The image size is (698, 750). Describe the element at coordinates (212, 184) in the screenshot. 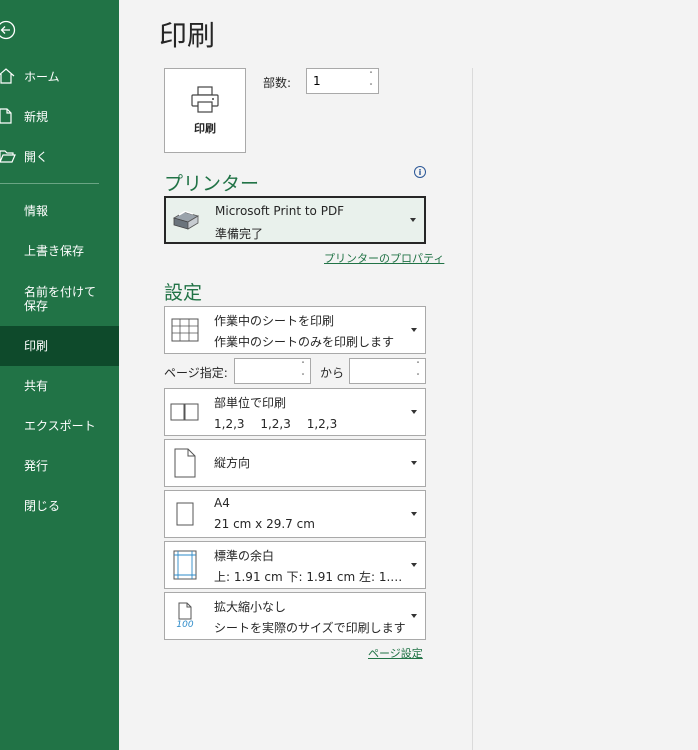

I see `printer-section-title: プリンター` at that location.